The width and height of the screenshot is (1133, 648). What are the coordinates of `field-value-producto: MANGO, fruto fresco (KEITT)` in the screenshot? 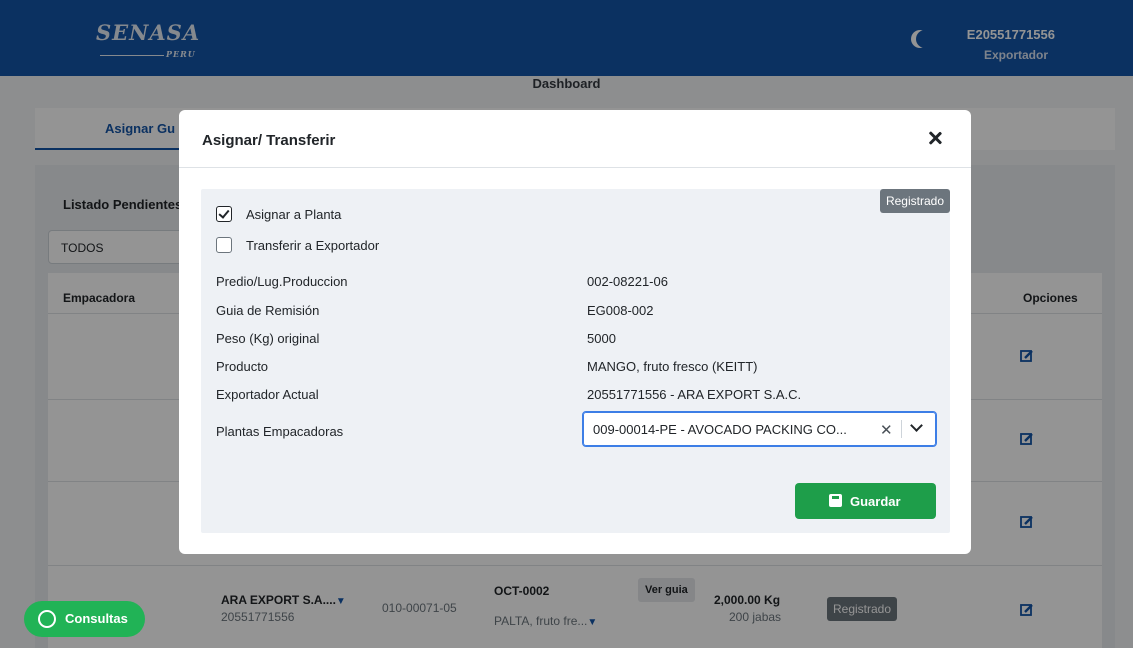 It's located at (672, 366).